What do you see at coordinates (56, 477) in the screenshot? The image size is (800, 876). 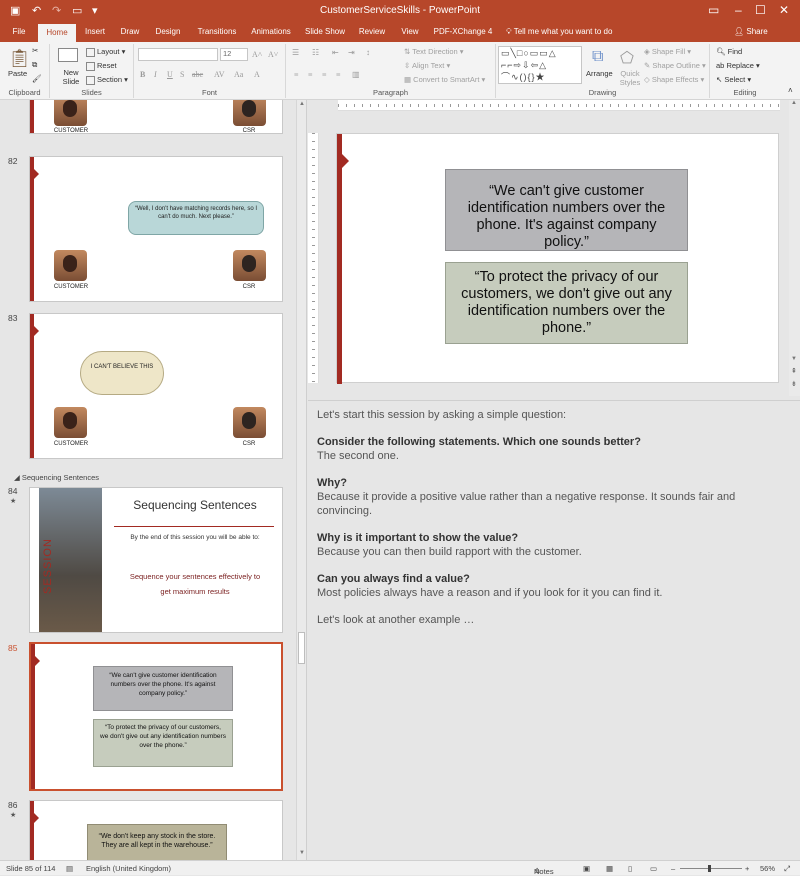 I see `section-header: ◢ Sequencing Sentences` at bounding box center [56, 477].